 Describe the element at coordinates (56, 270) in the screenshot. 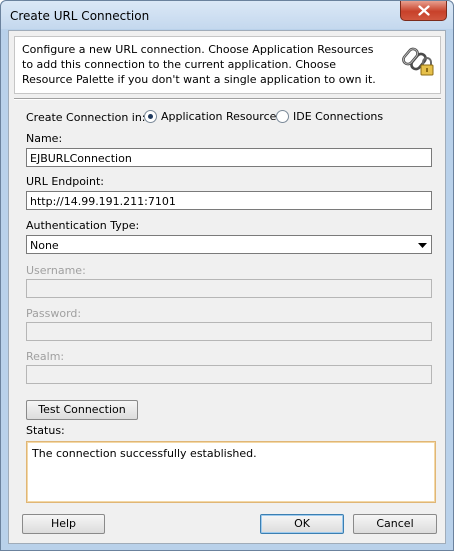

I see `username-label: Username:` at that location.